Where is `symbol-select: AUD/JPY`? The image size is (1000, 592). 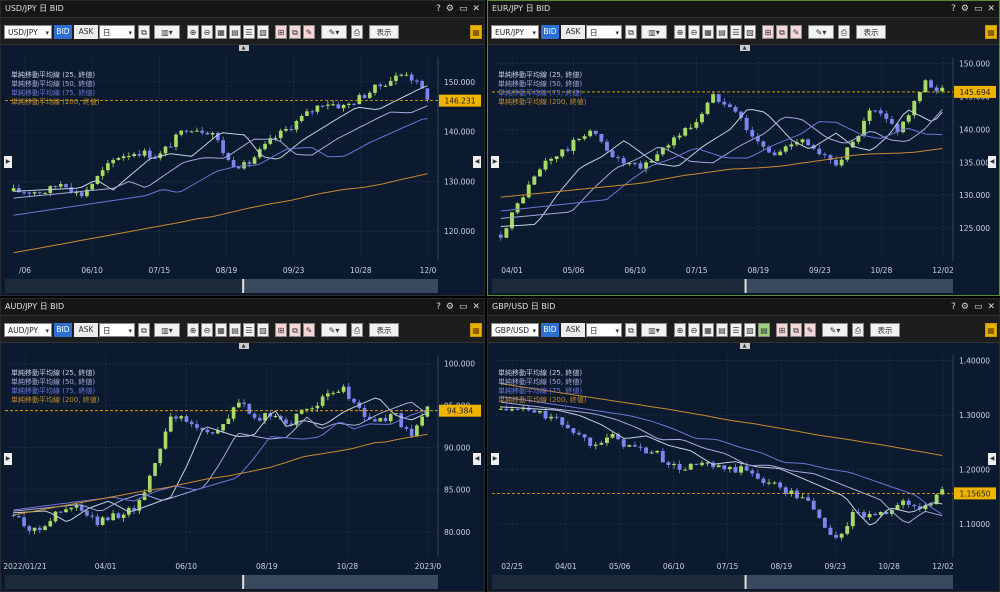
symbol-select: AUD/JPY is located at coordinates (28, 330).